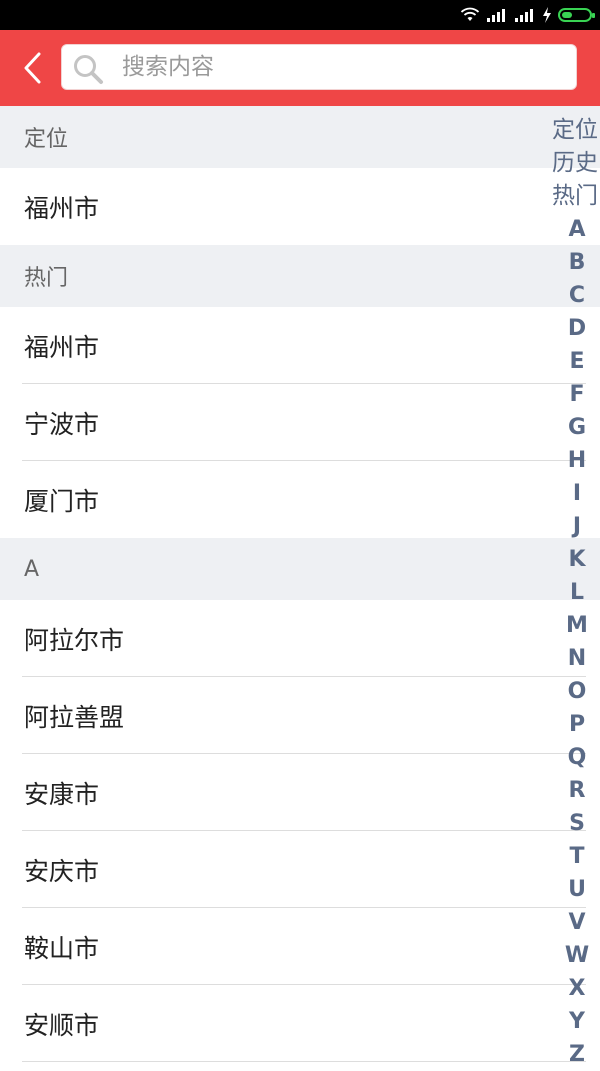  Describe the element at coordinates (300, 638) in the screenshot. I see `city-item: 阿拉尔市` at that location.